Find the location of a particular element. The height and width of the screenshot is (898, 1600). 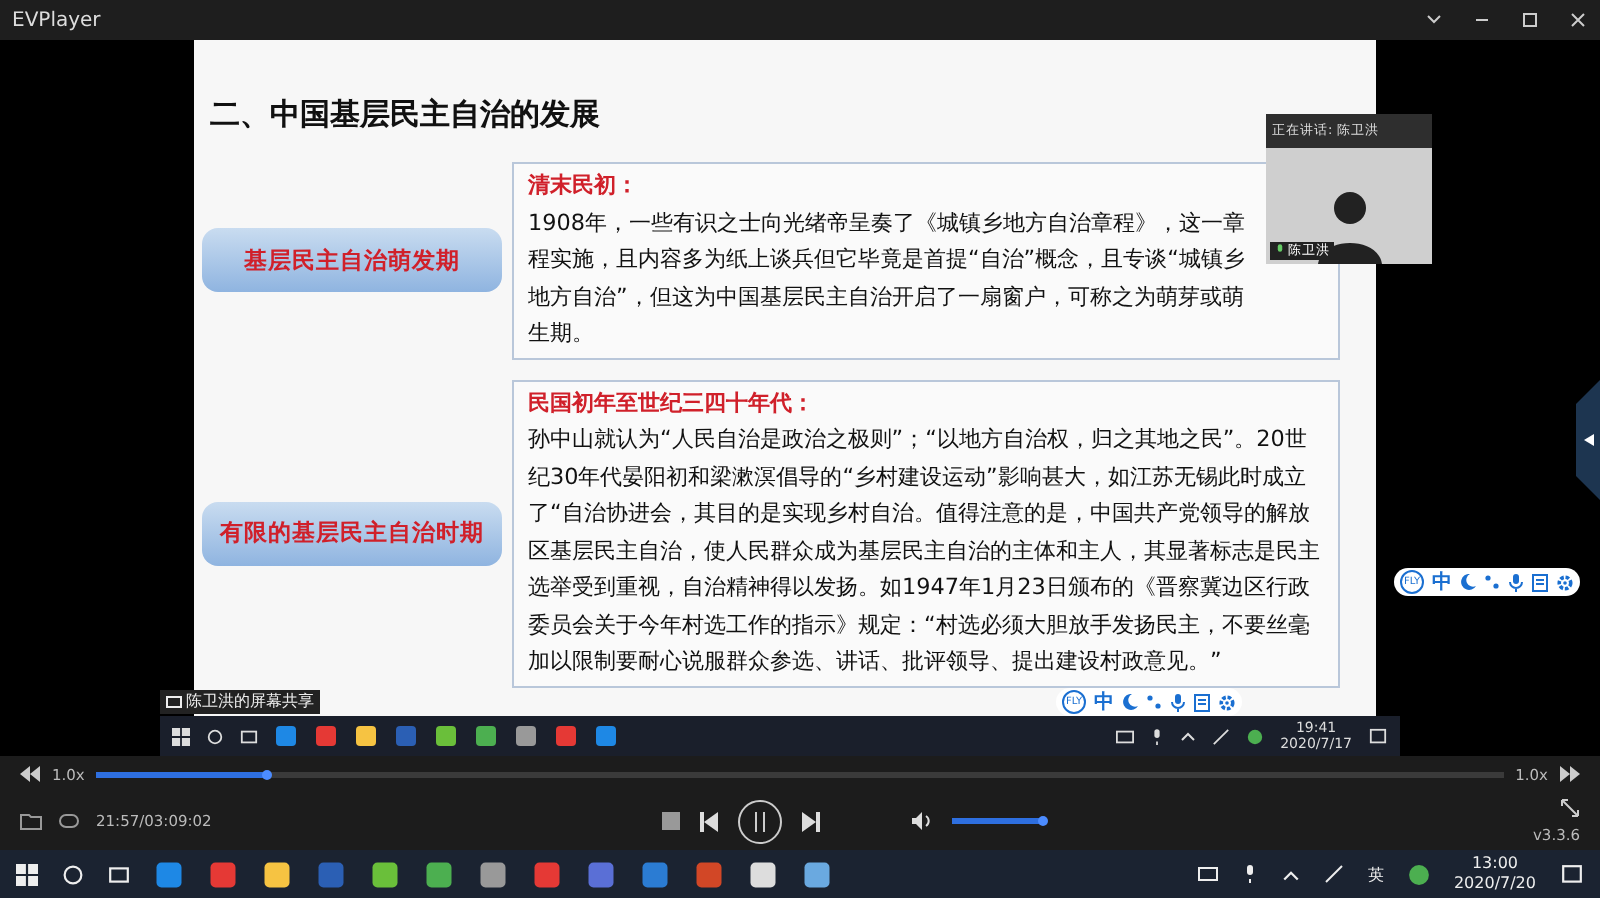

screen-share-label: 陈卫洪的屏幕共享 is located at coordinates (250, 702).